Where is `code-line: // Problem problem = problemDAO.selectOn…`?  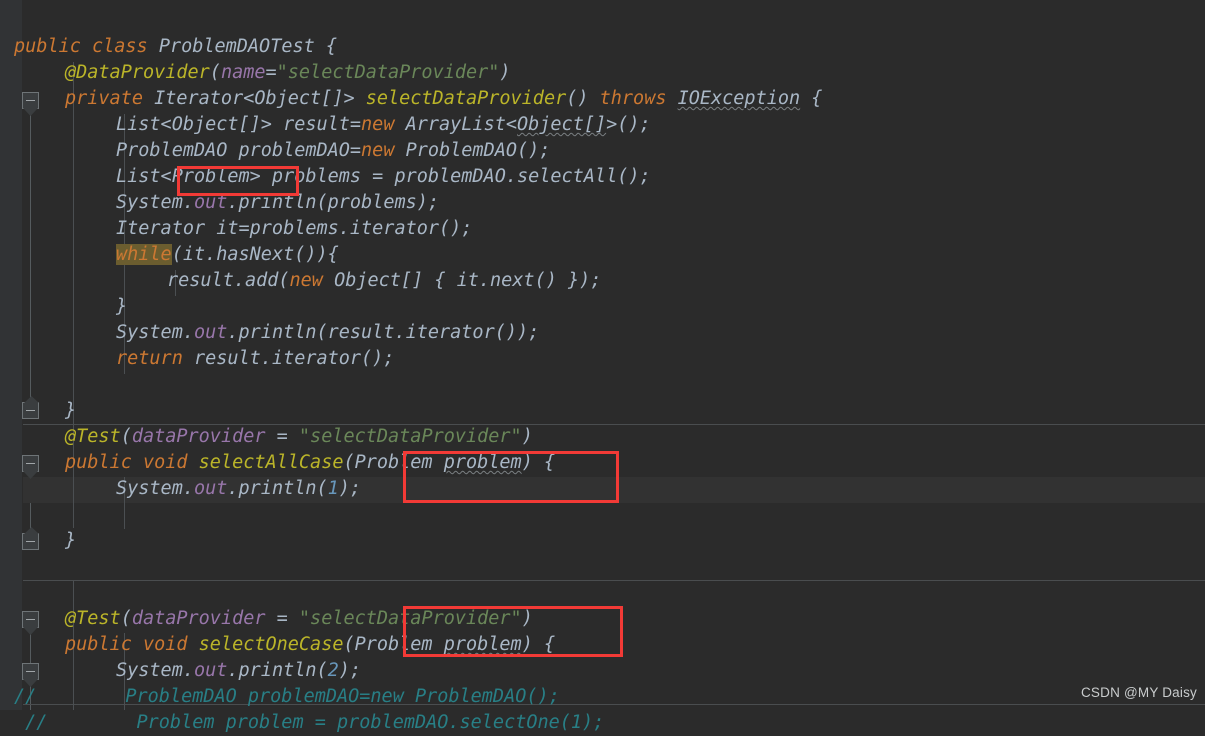 code-line: // Problem problem = problemDAO.selectOn… is located at coordinates (302, 723).